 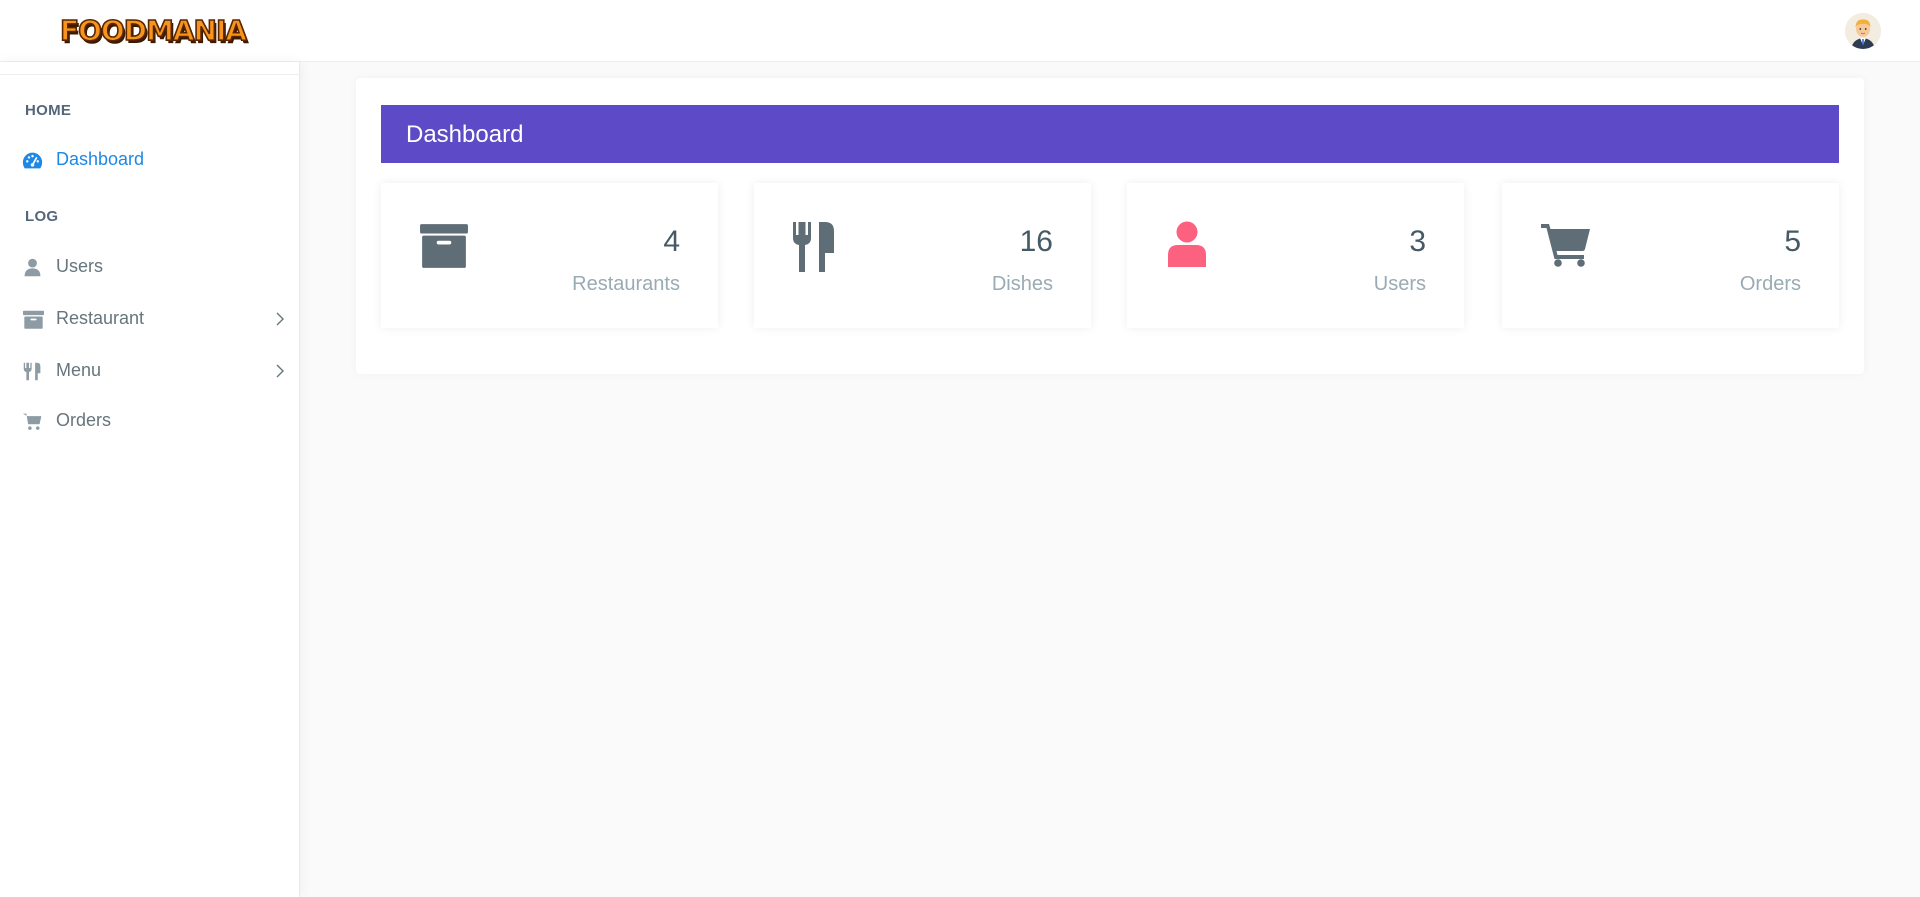 I want to click on stat-label: Users, so click(x=1399, y=284).